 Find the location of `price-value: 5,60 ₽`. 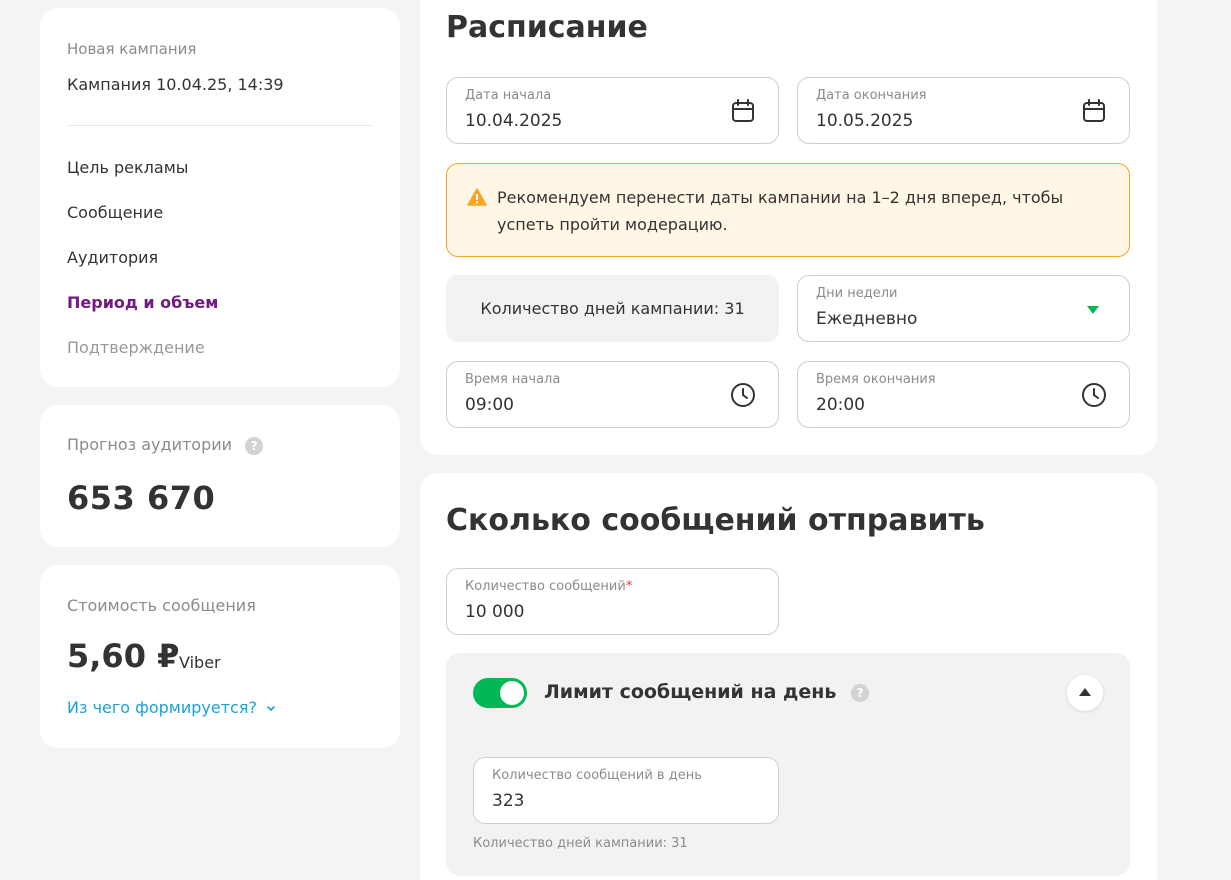

price-value: 5,60 ₽ is located at coordinates (123, 656).